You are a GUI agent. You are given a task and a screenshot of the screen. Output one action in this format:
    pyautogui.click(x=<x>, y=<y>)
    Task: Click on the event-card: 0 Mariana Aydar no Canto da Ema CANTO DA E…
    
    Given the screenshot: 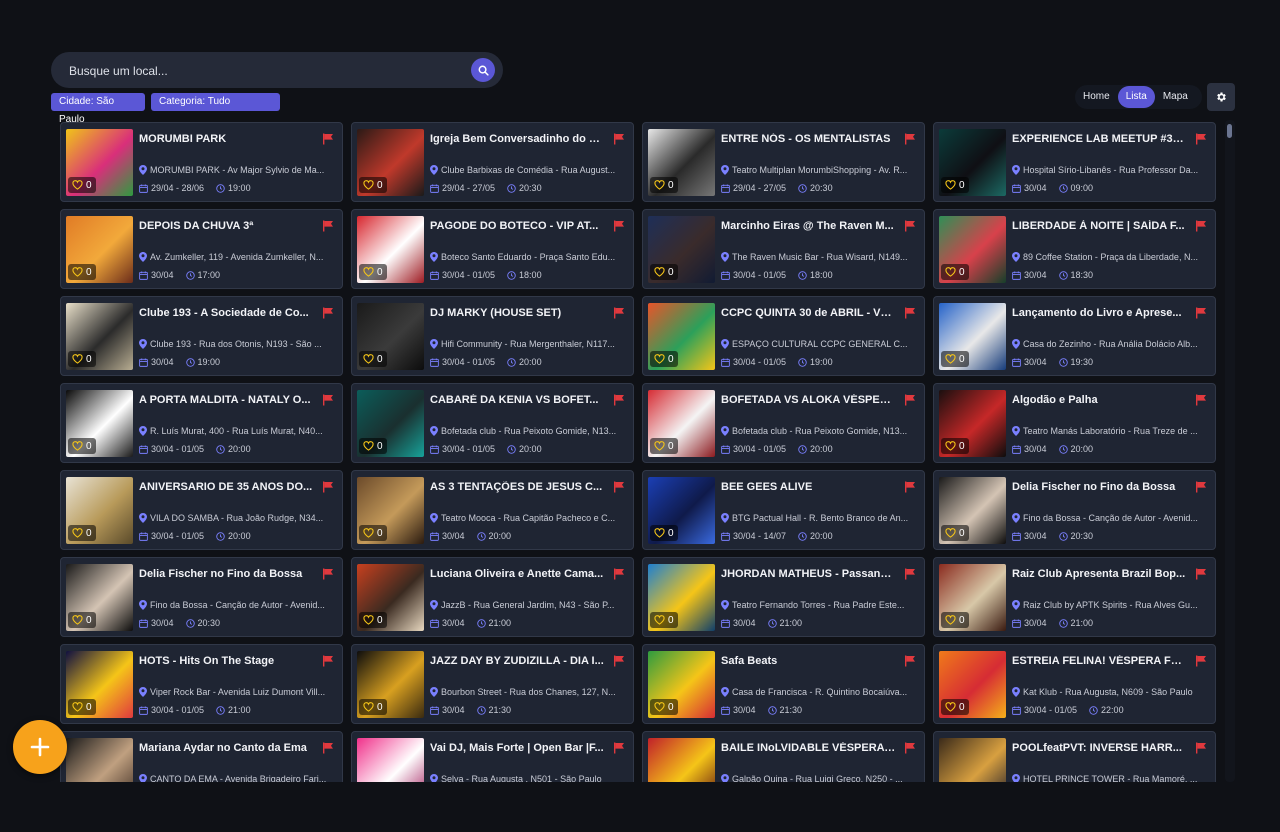 What is the action you would take?
    pyautogui.click(x=201, y=756)
    